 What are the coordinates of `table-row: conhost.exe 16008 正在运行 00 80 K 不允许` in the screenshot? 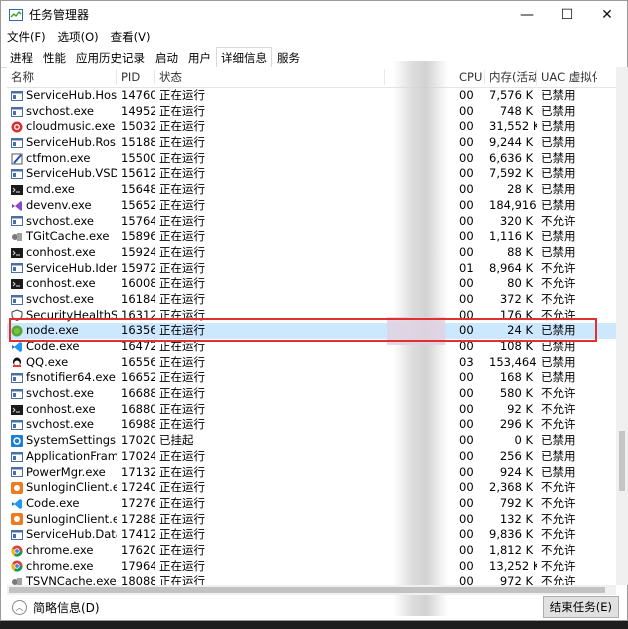 It's located at (312, 284).